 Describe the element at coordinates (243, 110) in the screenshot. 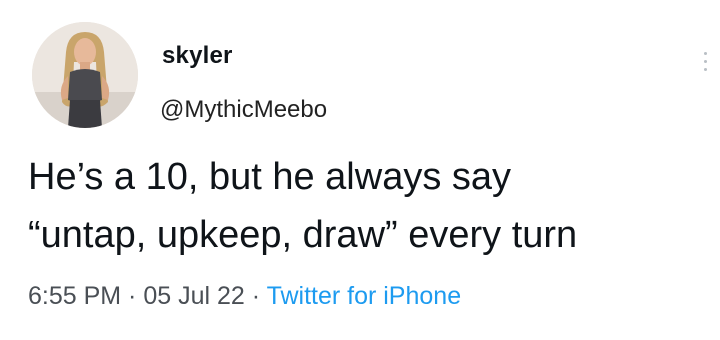

I see `user-handle: @MythicMeebo` at that location.